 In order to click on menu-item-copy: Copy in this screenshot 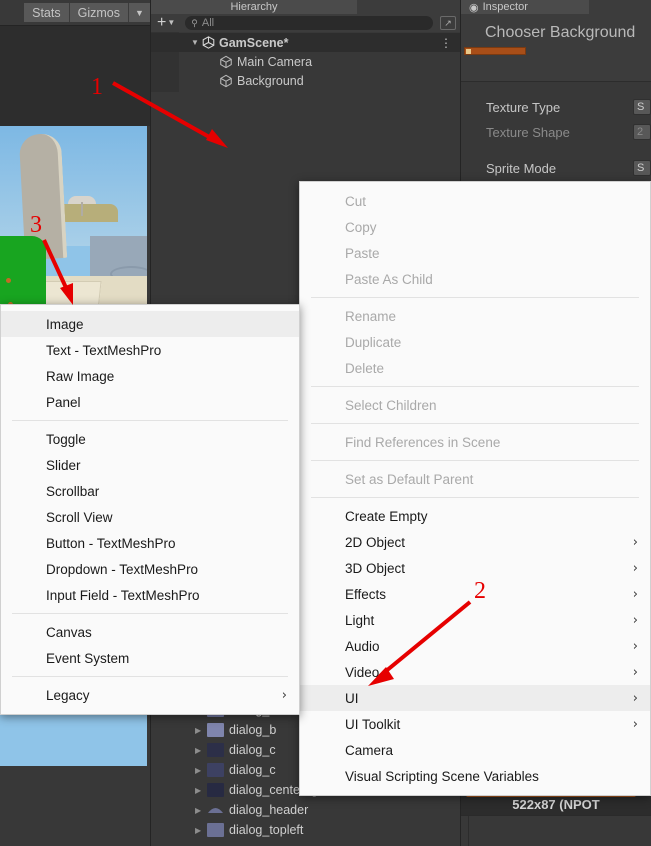, I will do `click(475, 227)`.